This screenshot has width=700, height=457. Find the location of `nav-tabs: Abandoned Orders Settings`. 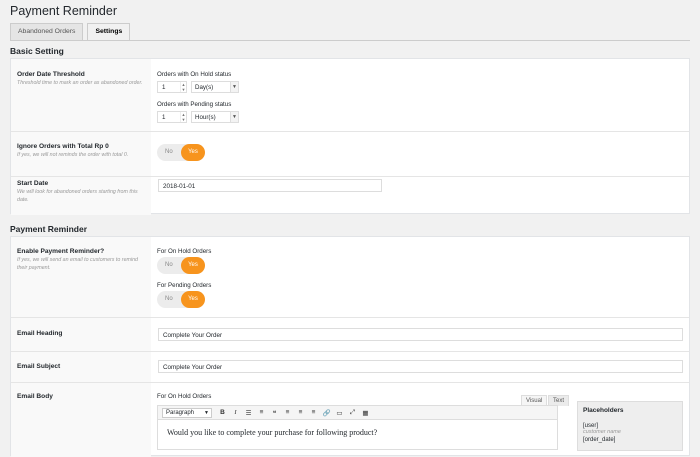

nav-tabs: Abandoned Orders Settings is located at coordinates (72, 32).